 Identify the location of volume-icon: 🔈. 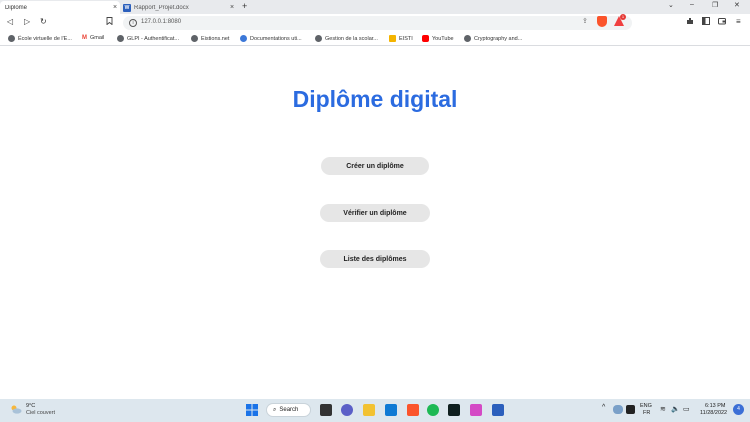
(675, 409).